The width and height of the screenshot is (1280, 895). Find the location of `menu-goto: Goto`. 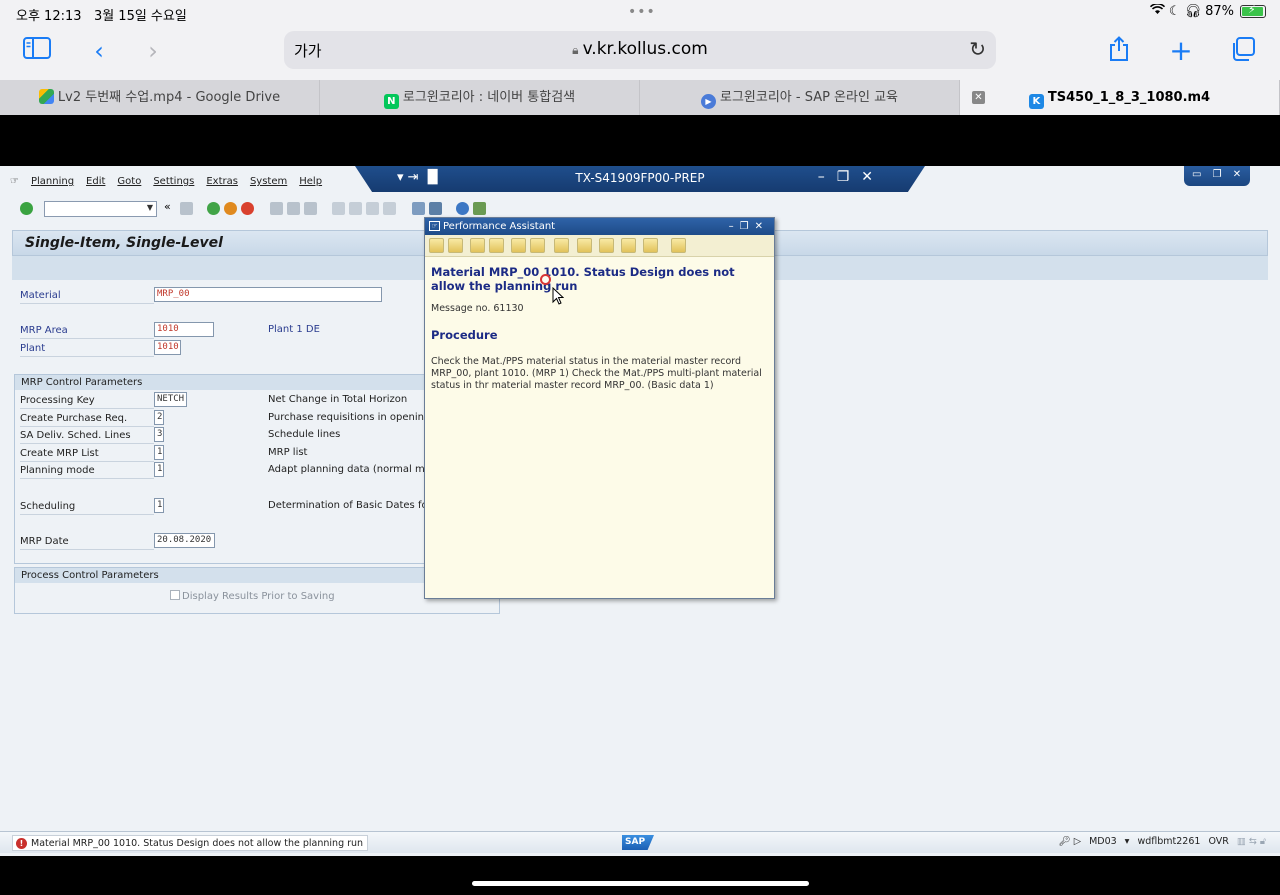

menu-goto: Goto is located at coordinates (129, 185).